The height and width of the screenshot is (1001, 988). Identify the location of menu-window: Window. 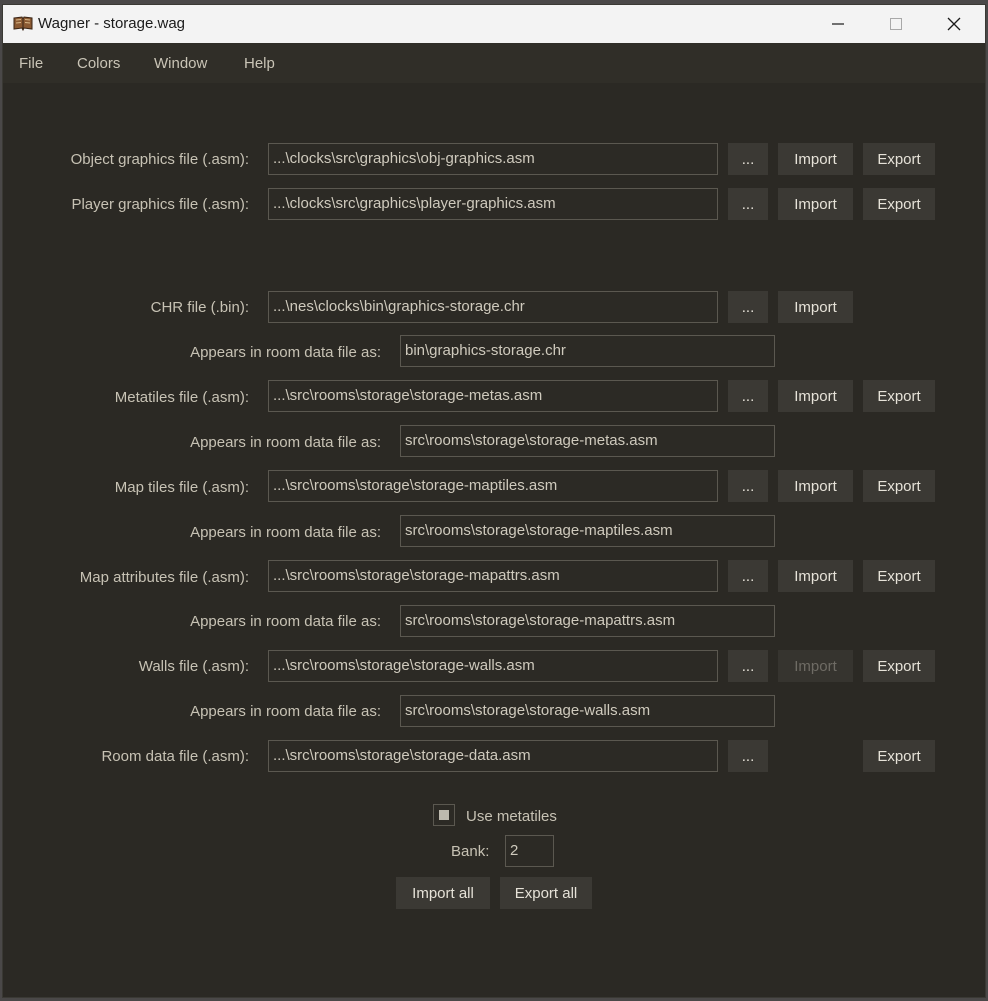
(180, 63).